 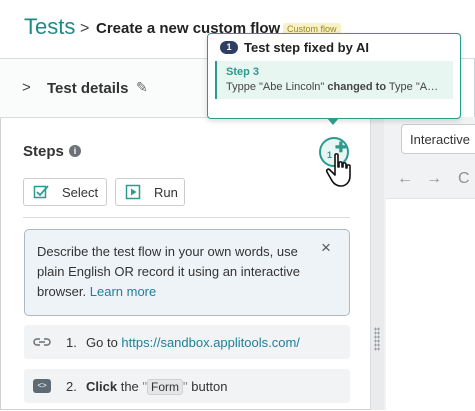 What do you see at coordinates (102, 342) in the screenshot?
I see `step-action: Go to` at bounding box center [102, 342].